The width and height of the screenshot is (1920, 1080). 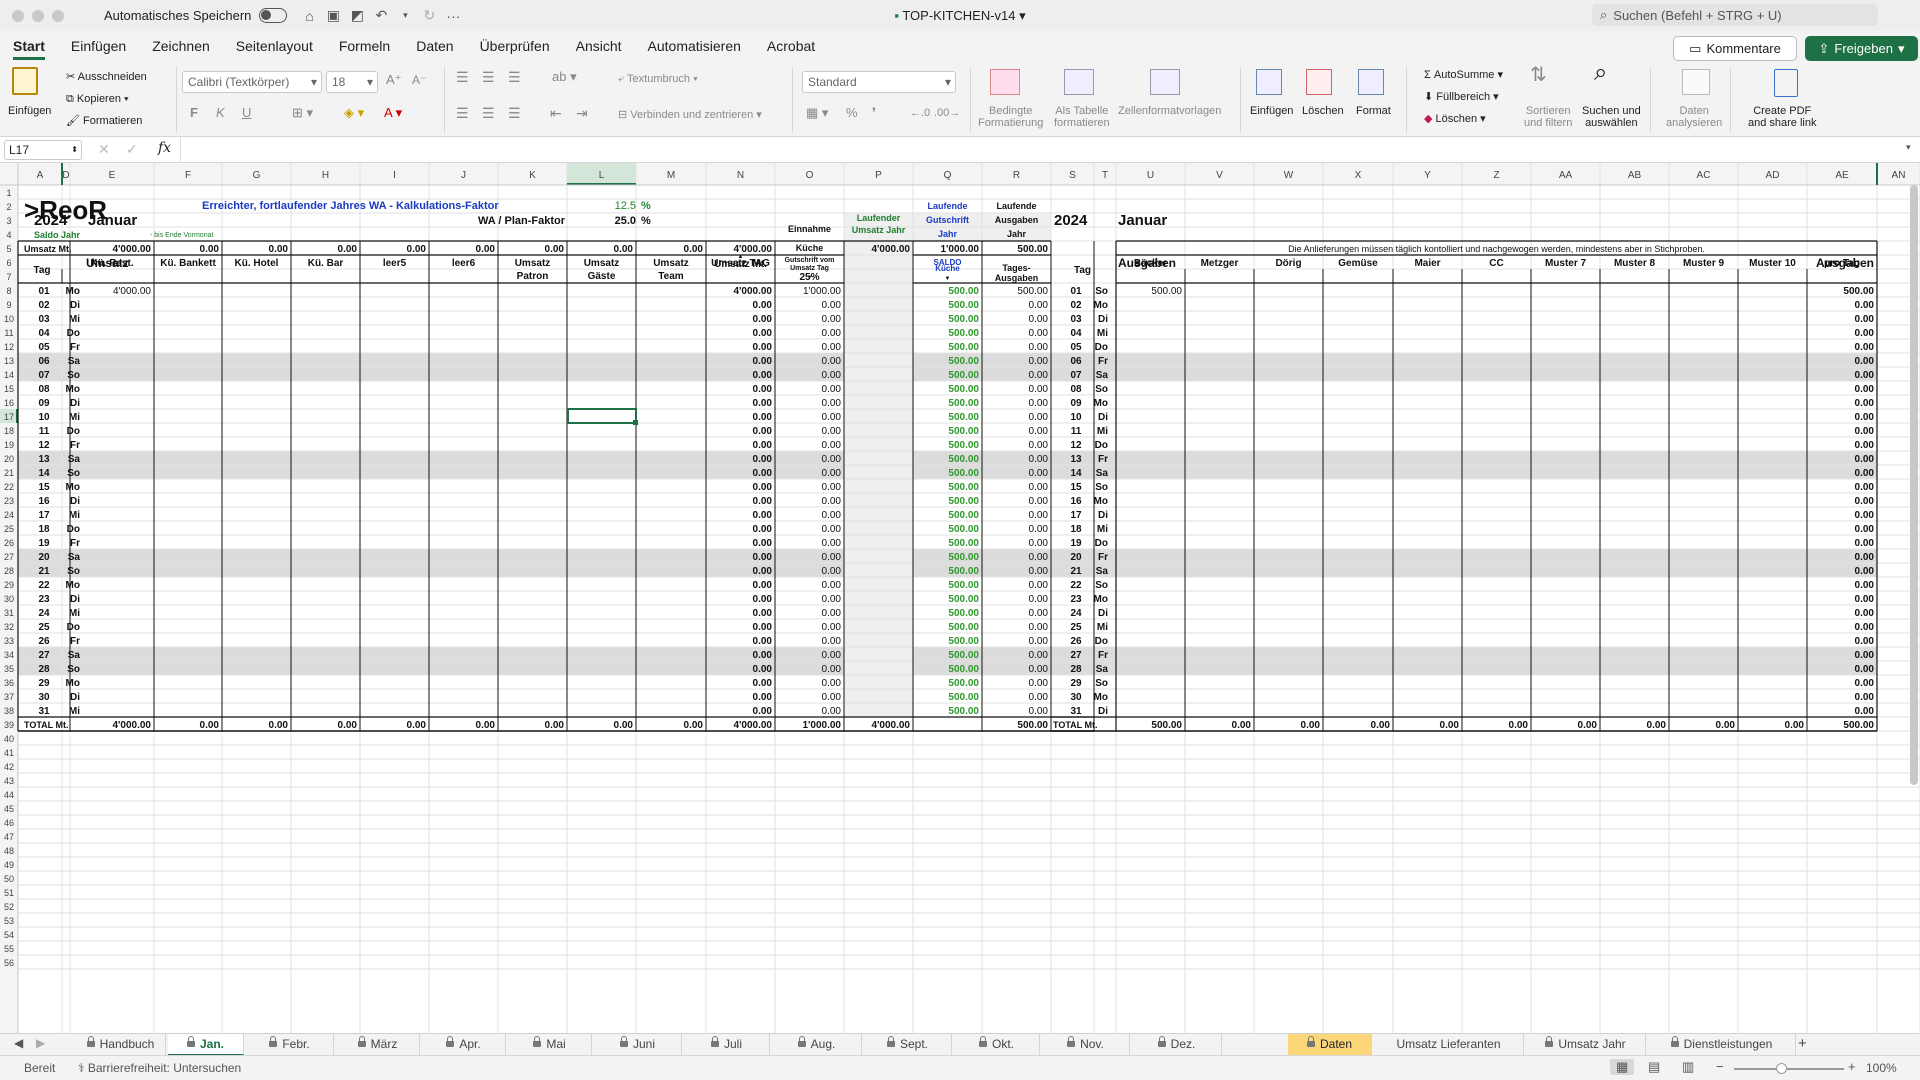 What do you see at coordinates (8, 305) in the screenshot?
I see `row-header-9: 9` at bounding box center [8, 305].